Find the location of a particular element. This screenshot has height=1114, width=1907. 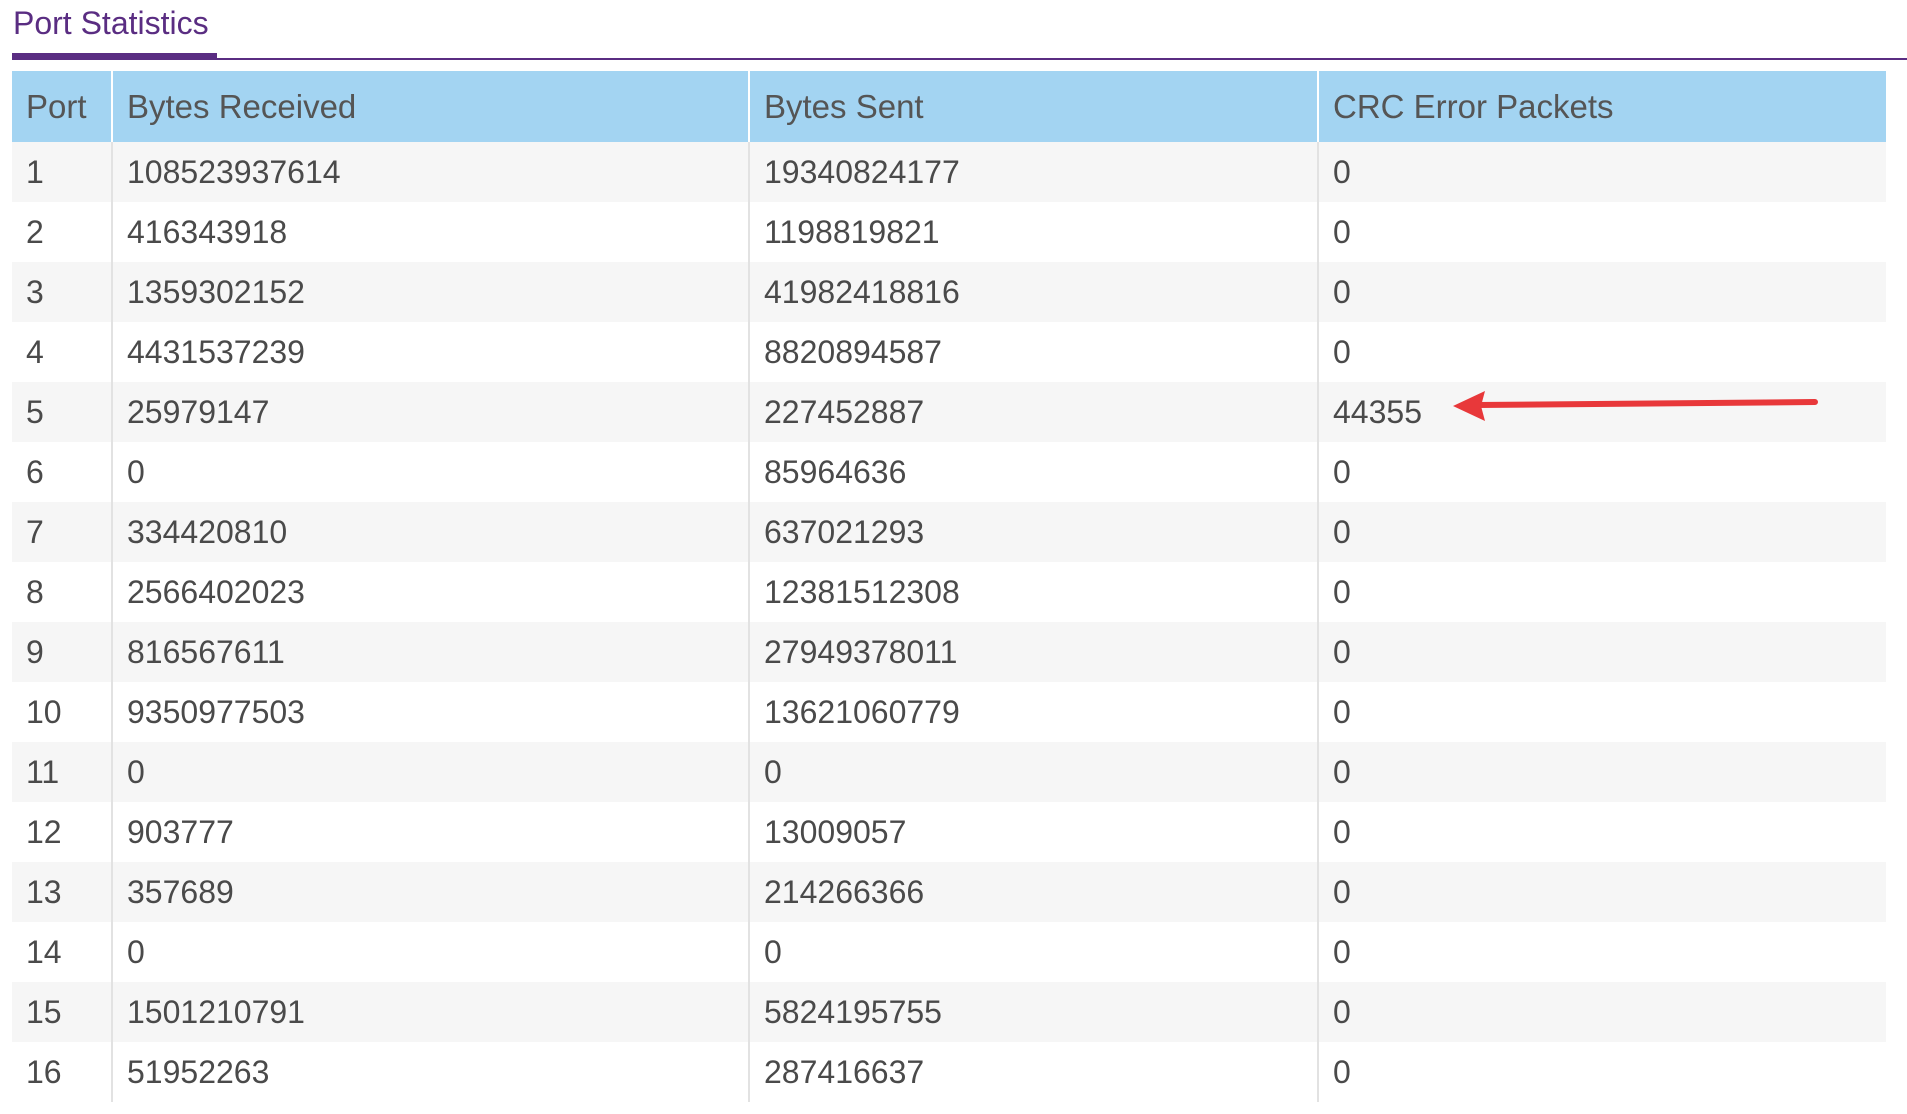

cell-bytes-sent: 1198819821 is located at coordinates (1033, 232).